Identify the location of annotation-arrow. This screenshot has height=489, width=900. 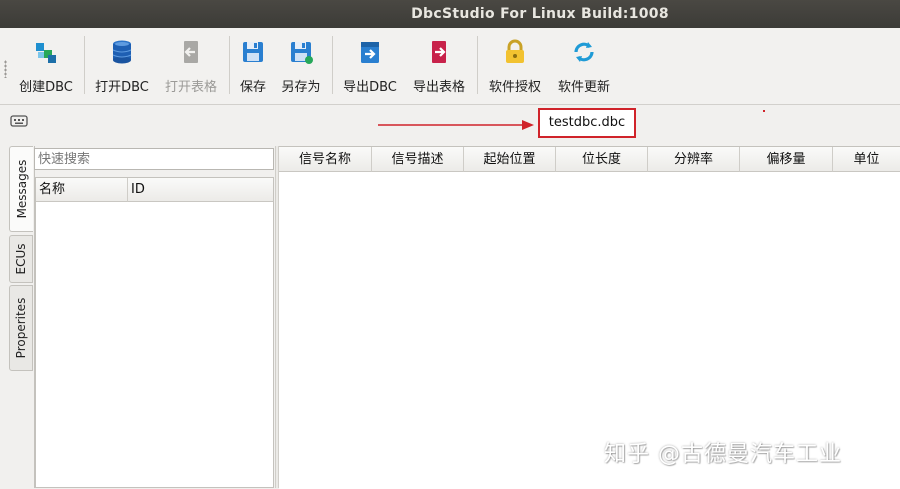
(456, 125).